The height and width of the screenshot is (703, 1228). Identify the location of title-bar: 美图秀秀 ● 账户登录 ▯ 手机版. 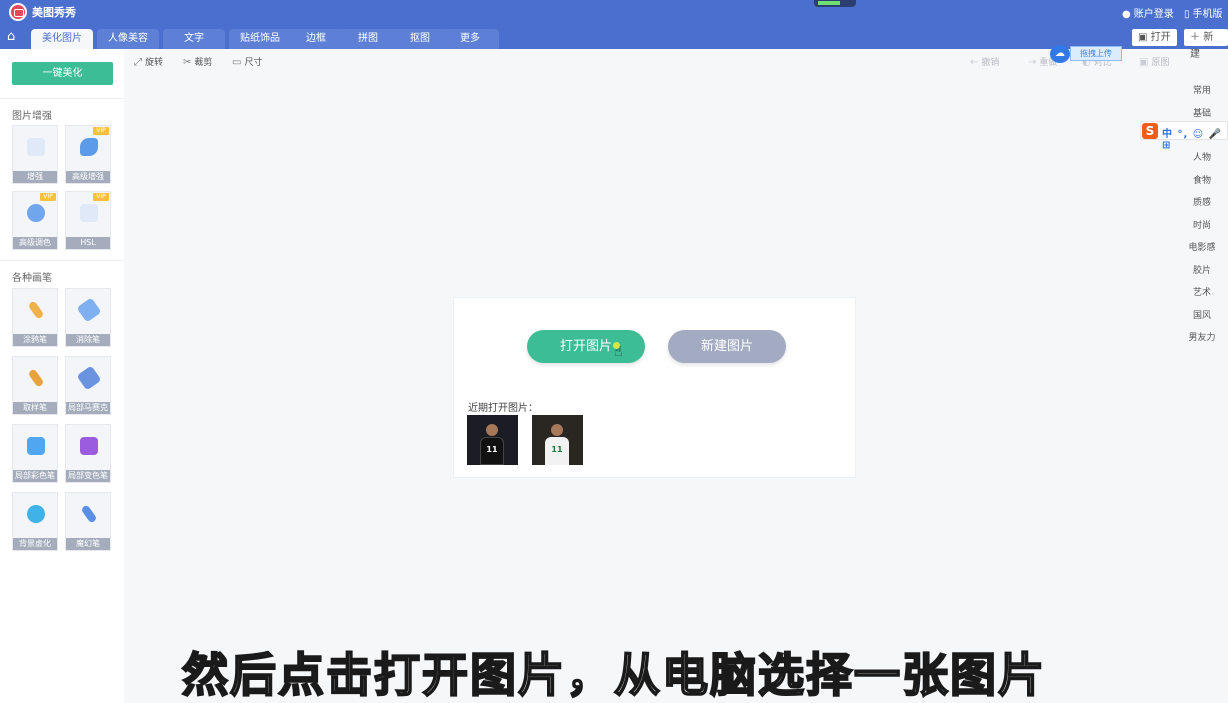
(614, 12).